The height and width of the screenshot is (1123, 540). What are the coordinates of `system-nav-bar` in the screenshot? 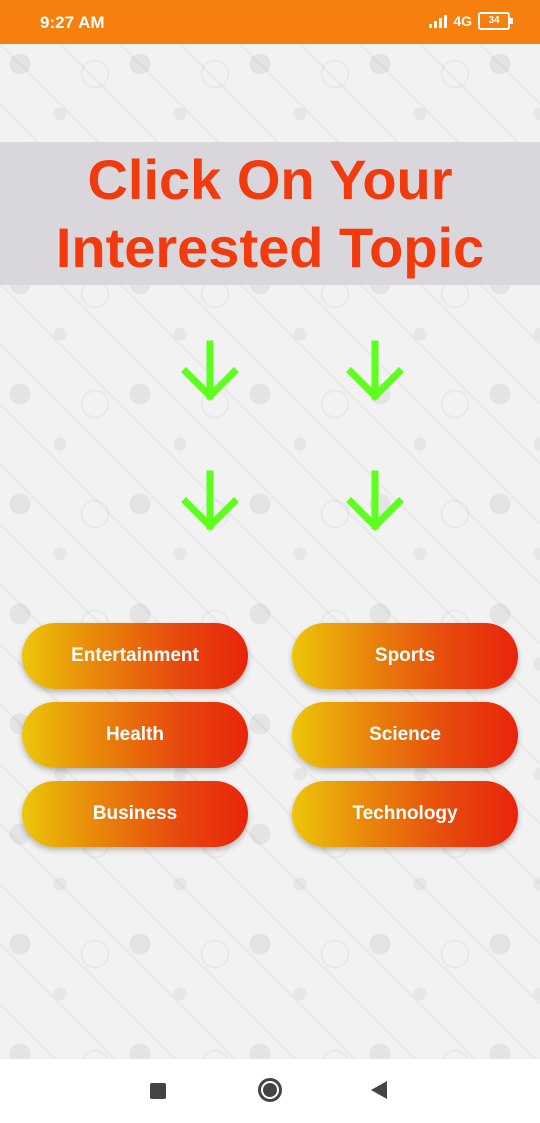 It's located at (270, 1091).